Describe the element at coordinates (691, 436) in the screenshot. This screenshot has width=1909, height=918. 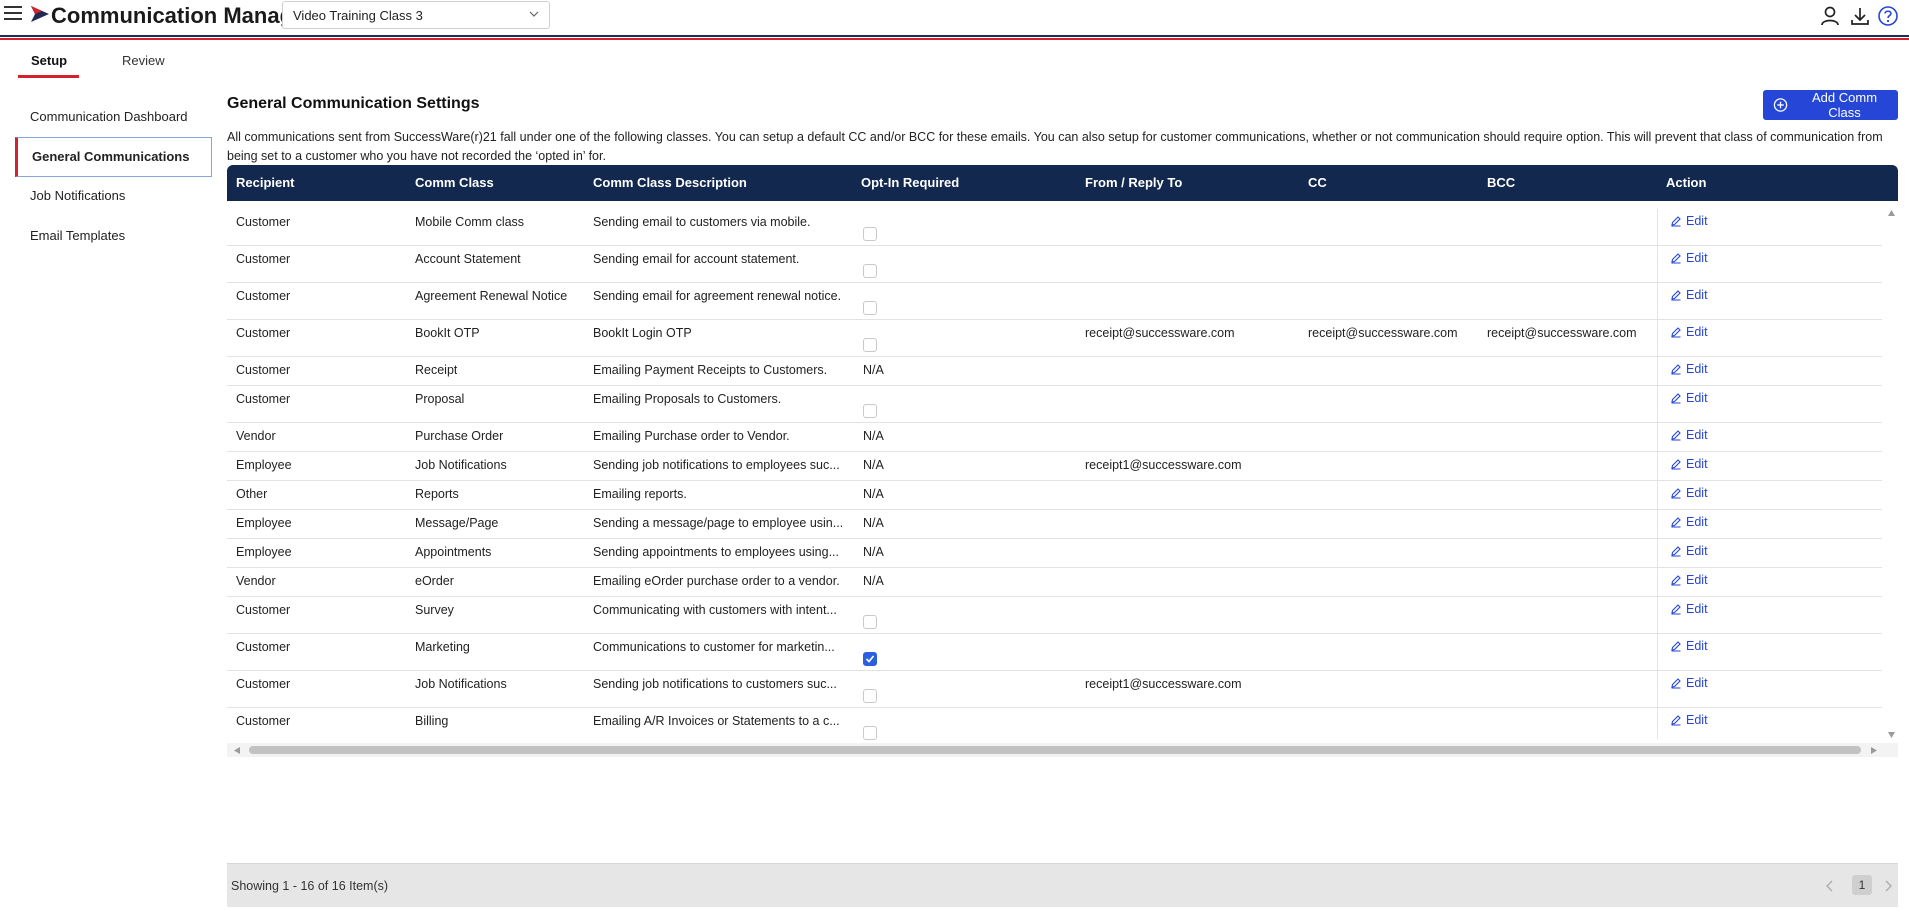
I see `cell-description: Emailing Purchase order to Vendor.` at that location.